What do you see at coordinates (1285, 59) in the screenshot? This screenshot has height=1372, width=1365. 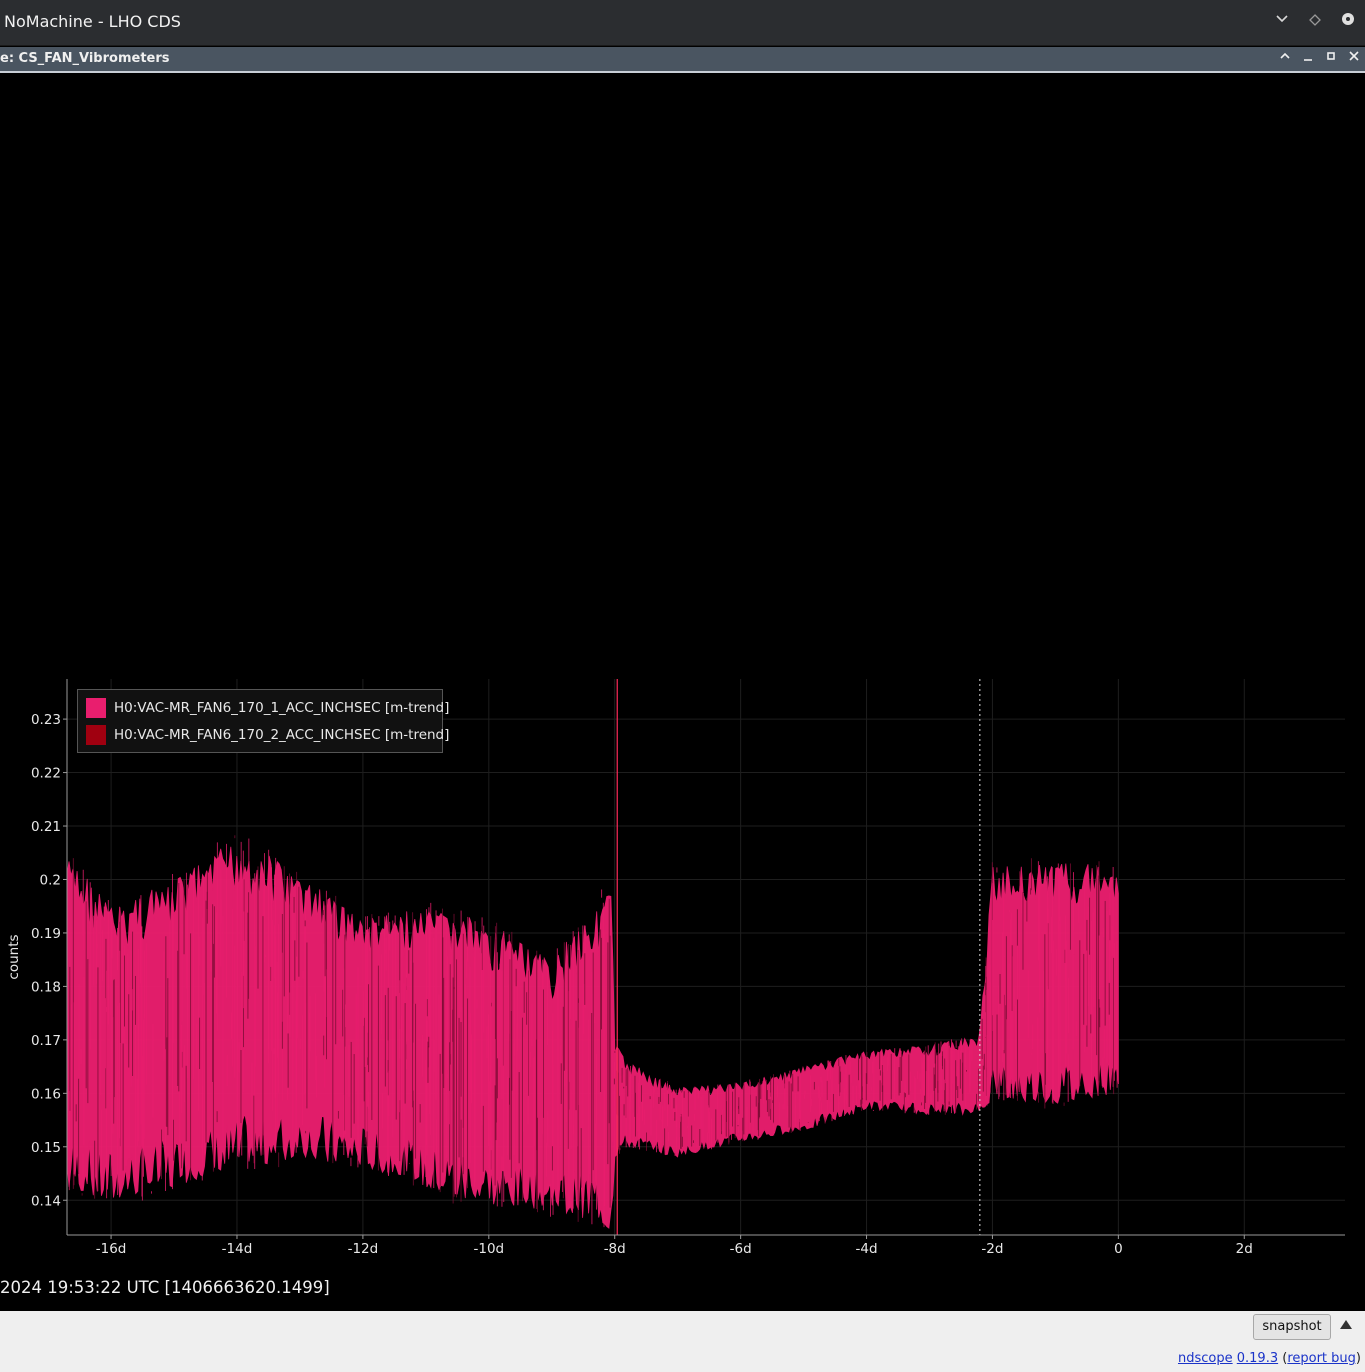 I see `chevron-up-icon` at bounding box center [1285, 59].